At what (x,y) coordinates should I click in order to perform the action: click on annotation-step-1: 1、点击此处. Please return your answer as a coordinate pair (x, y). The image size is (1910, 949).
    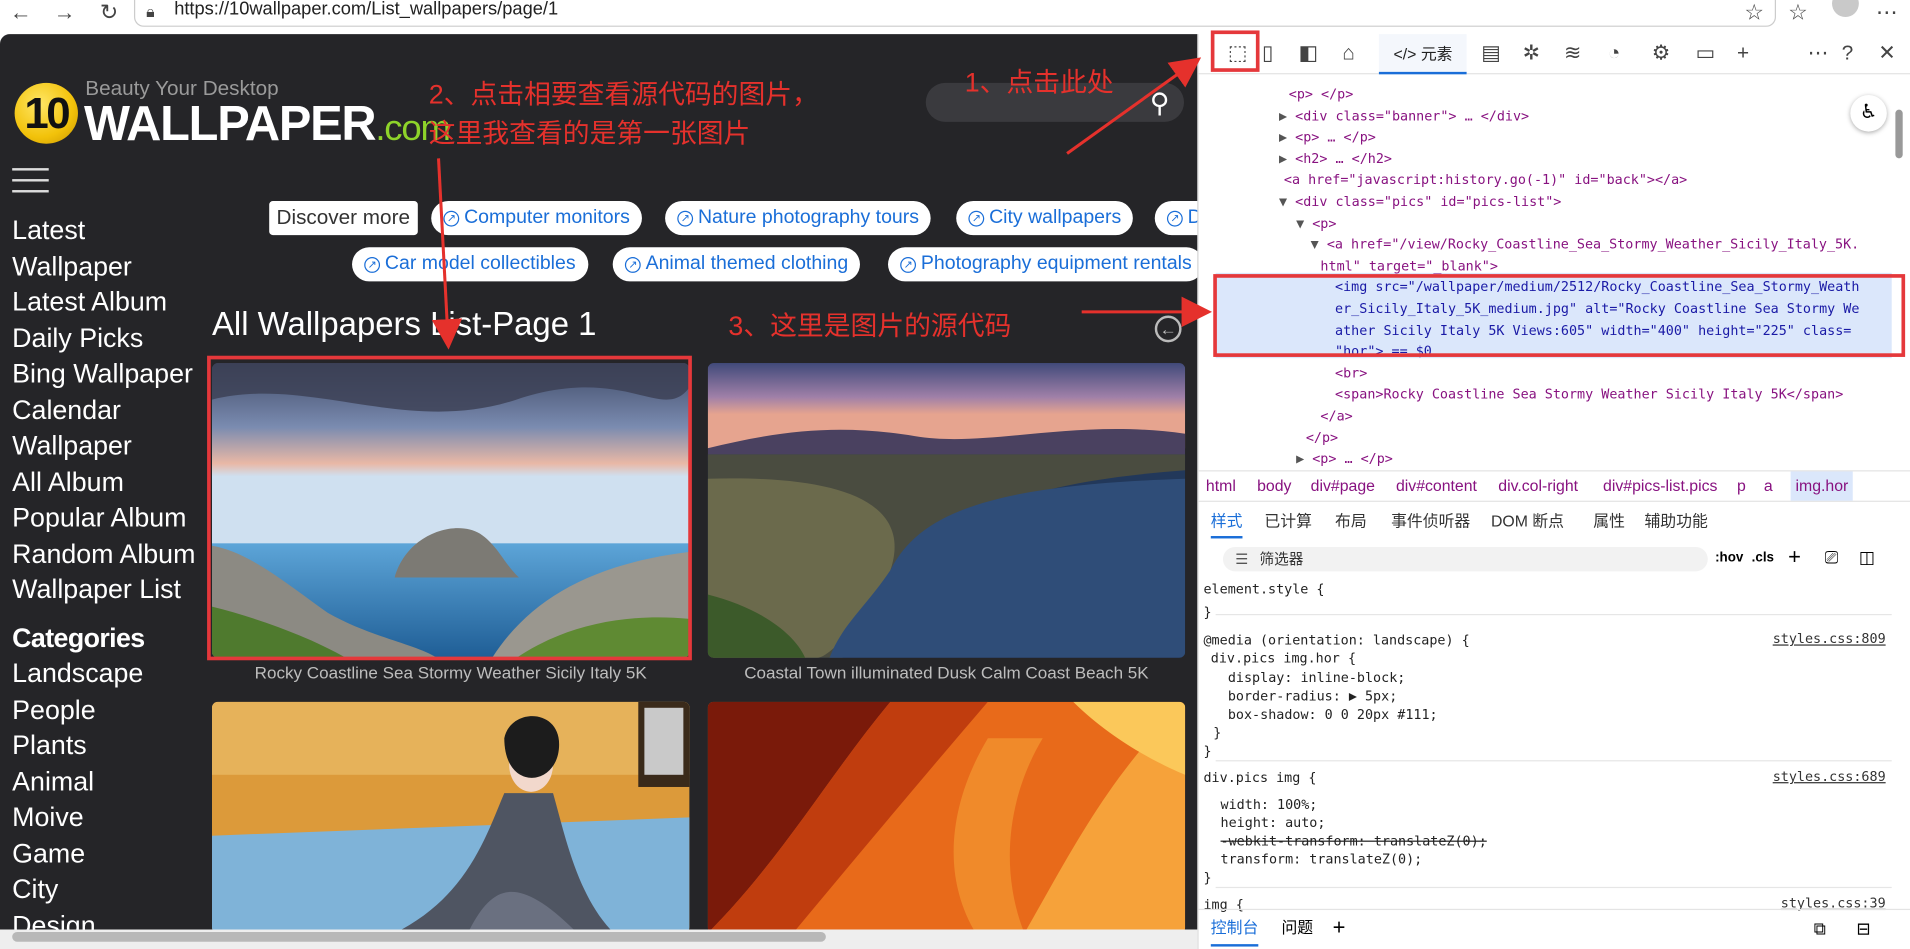
    Looking at the image, I should click on (1039, 82).